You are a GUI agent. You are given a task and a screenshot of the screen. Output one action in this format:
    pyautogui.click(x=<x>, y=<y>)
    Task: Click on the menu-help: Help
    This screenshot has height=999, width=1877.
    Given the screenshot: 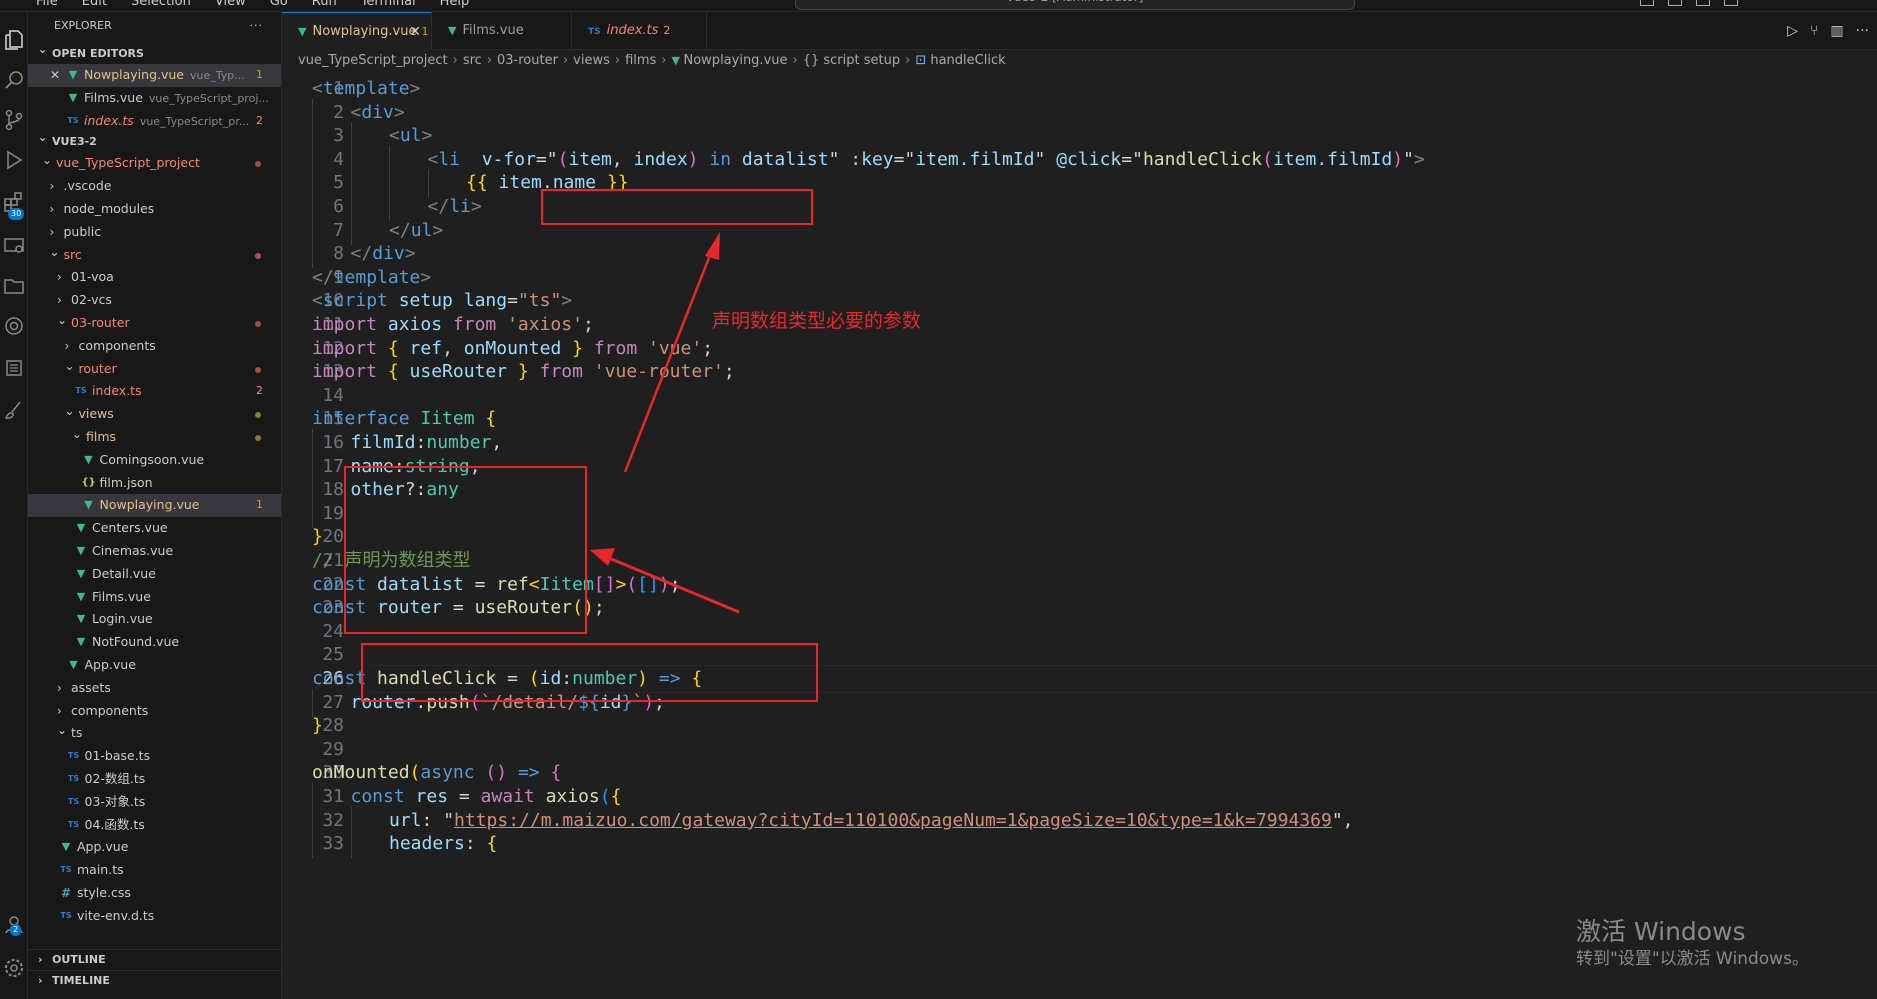 What is the action you would take?
    pyautogui.click(x=455, y=4)
    